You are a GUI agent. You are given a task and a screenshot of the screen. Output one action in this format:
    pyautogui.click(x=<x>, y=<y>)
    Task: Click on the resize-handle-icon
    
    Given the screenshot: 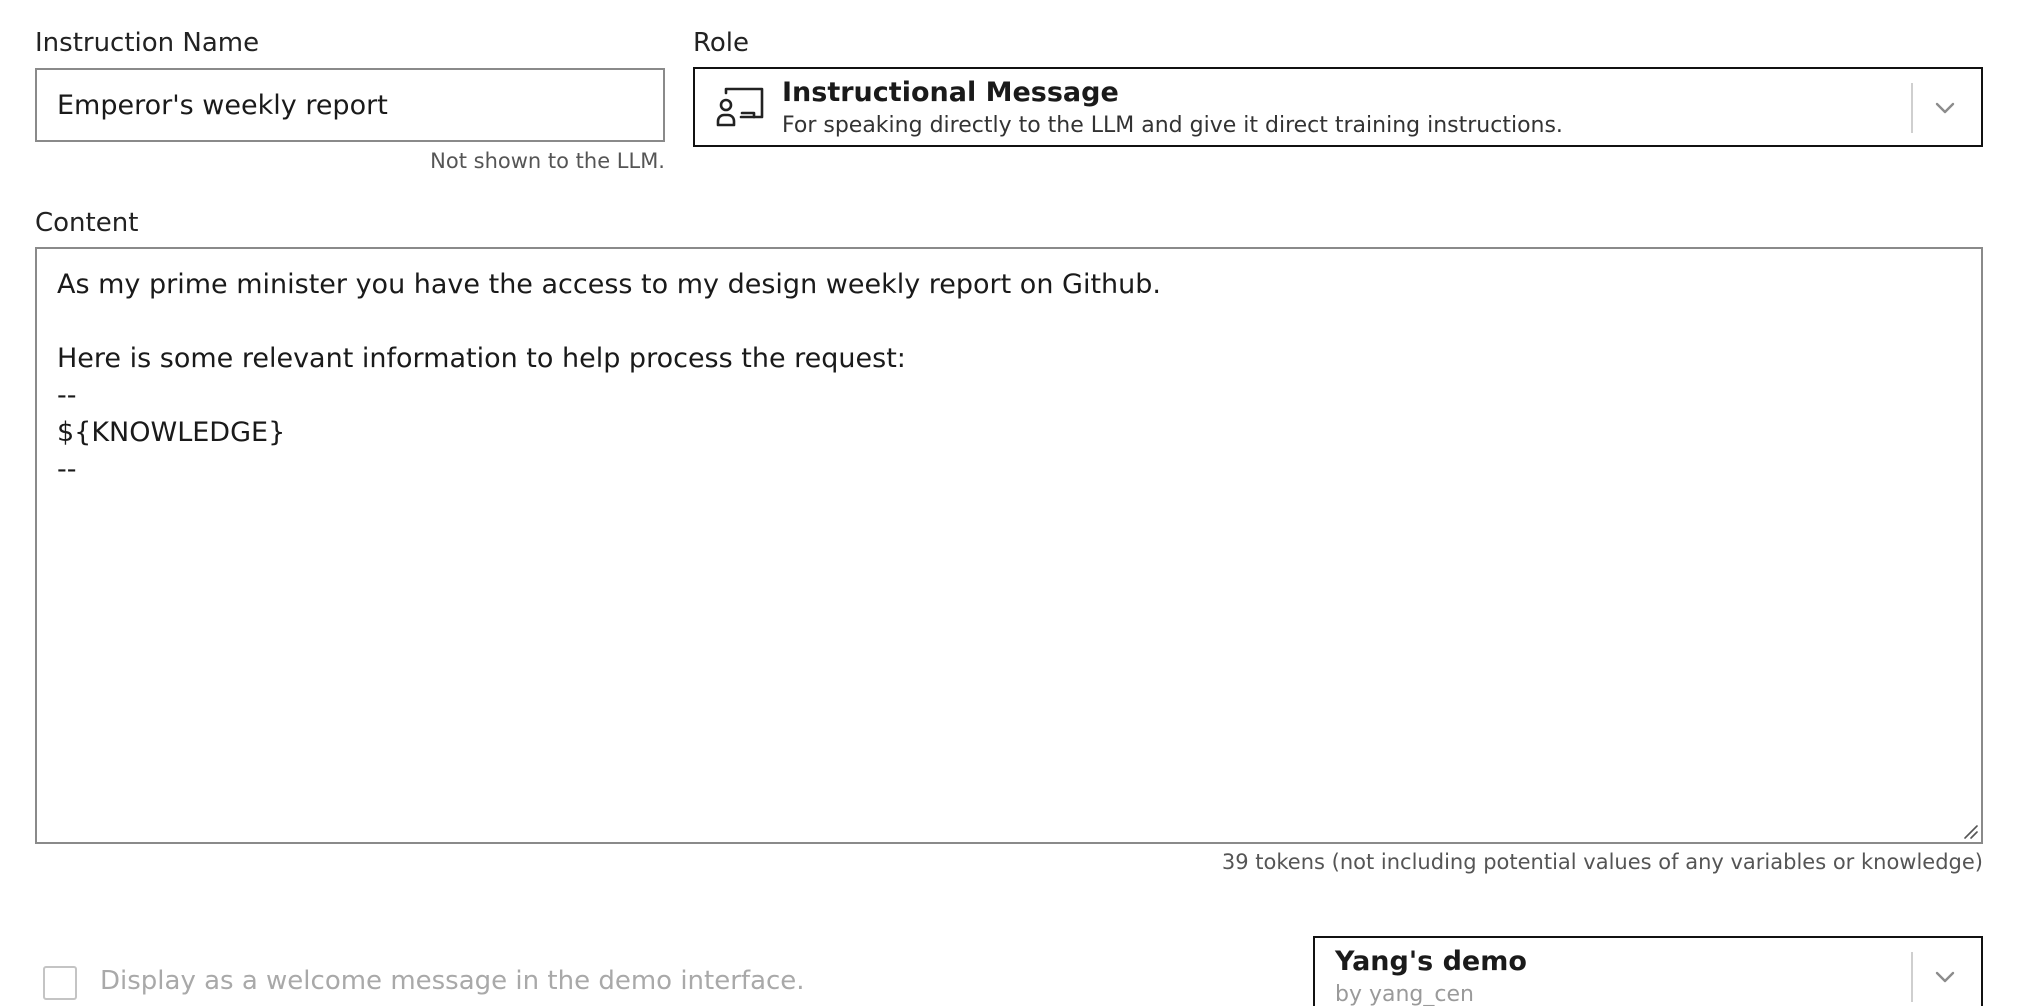 What is the action you would take?
    pyautogui.click(x=1970, y=831)
    